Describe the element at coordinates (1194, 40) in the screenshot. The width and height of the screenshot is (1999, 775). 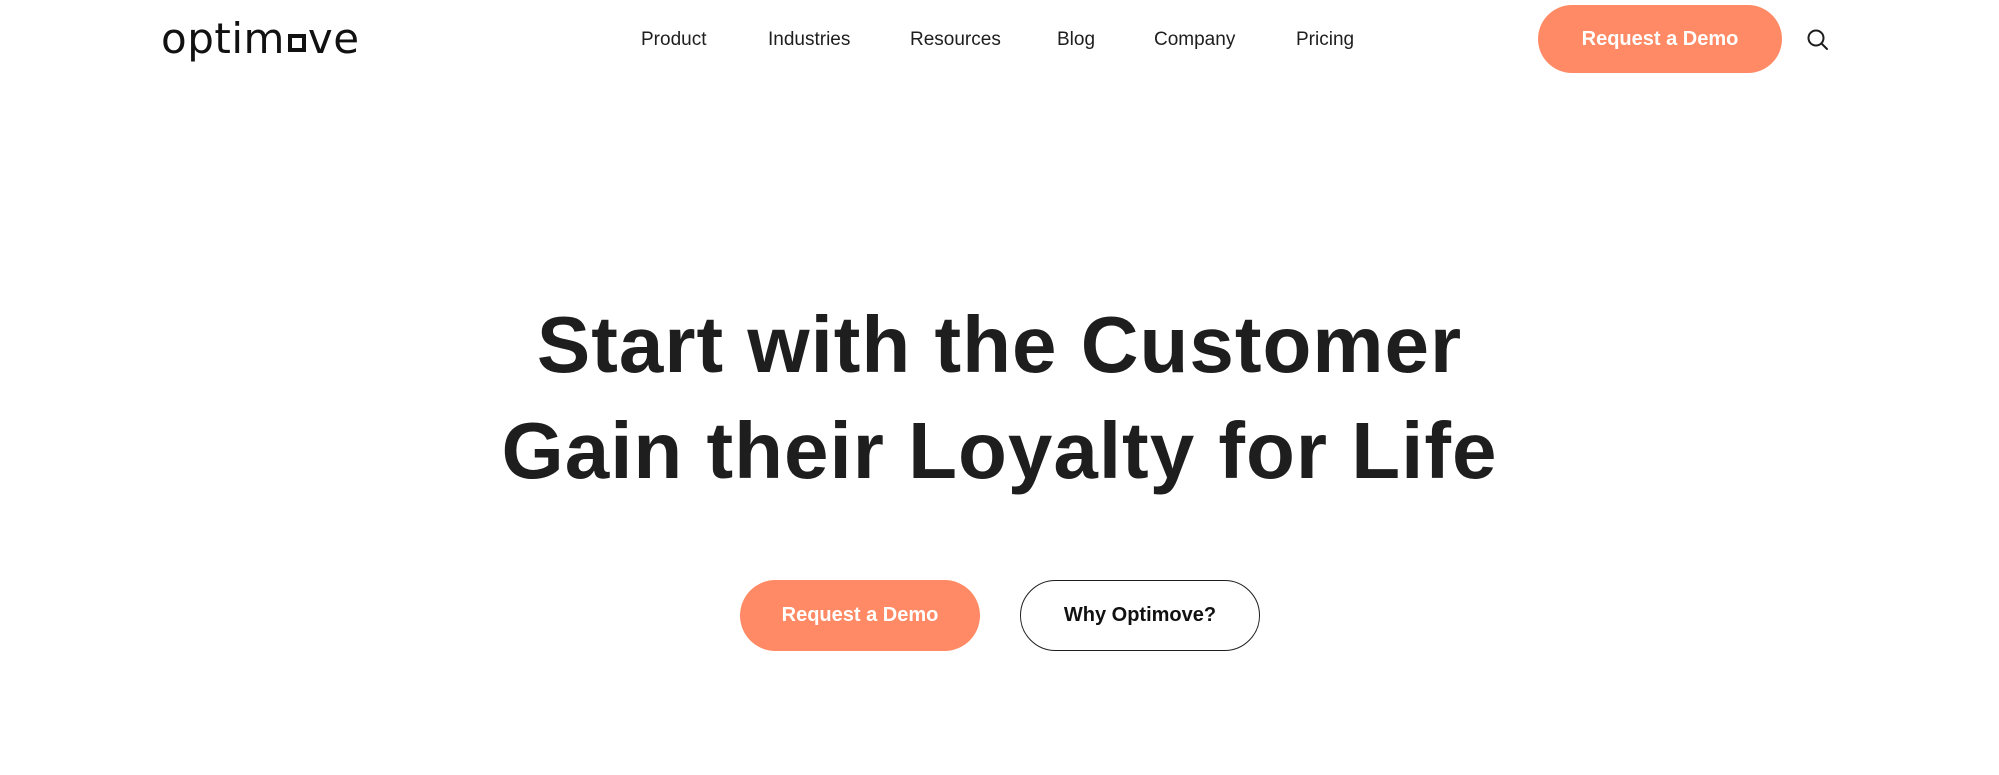
I see `nav-item-company: Company` at that location.